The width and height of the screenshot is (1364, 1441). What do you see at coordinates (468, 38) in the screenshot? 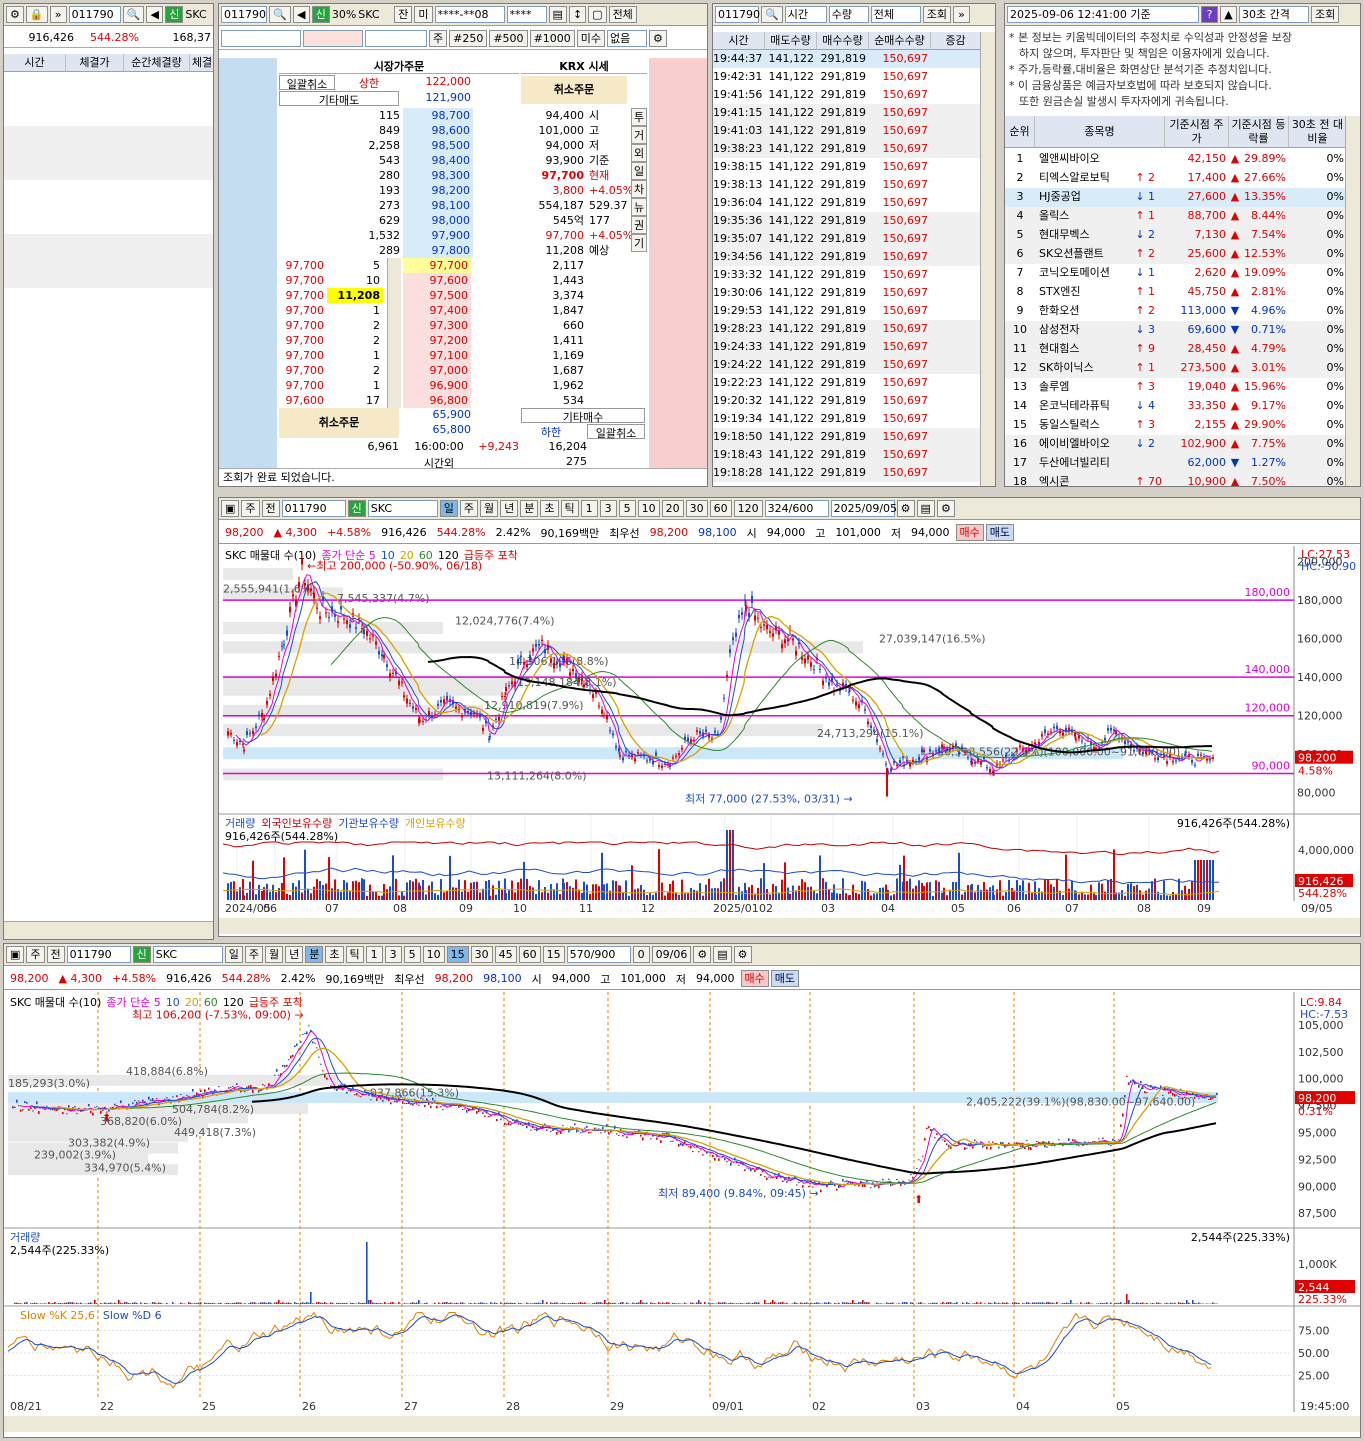
I see `qty-250: #250` at bounding box center [468, 38].